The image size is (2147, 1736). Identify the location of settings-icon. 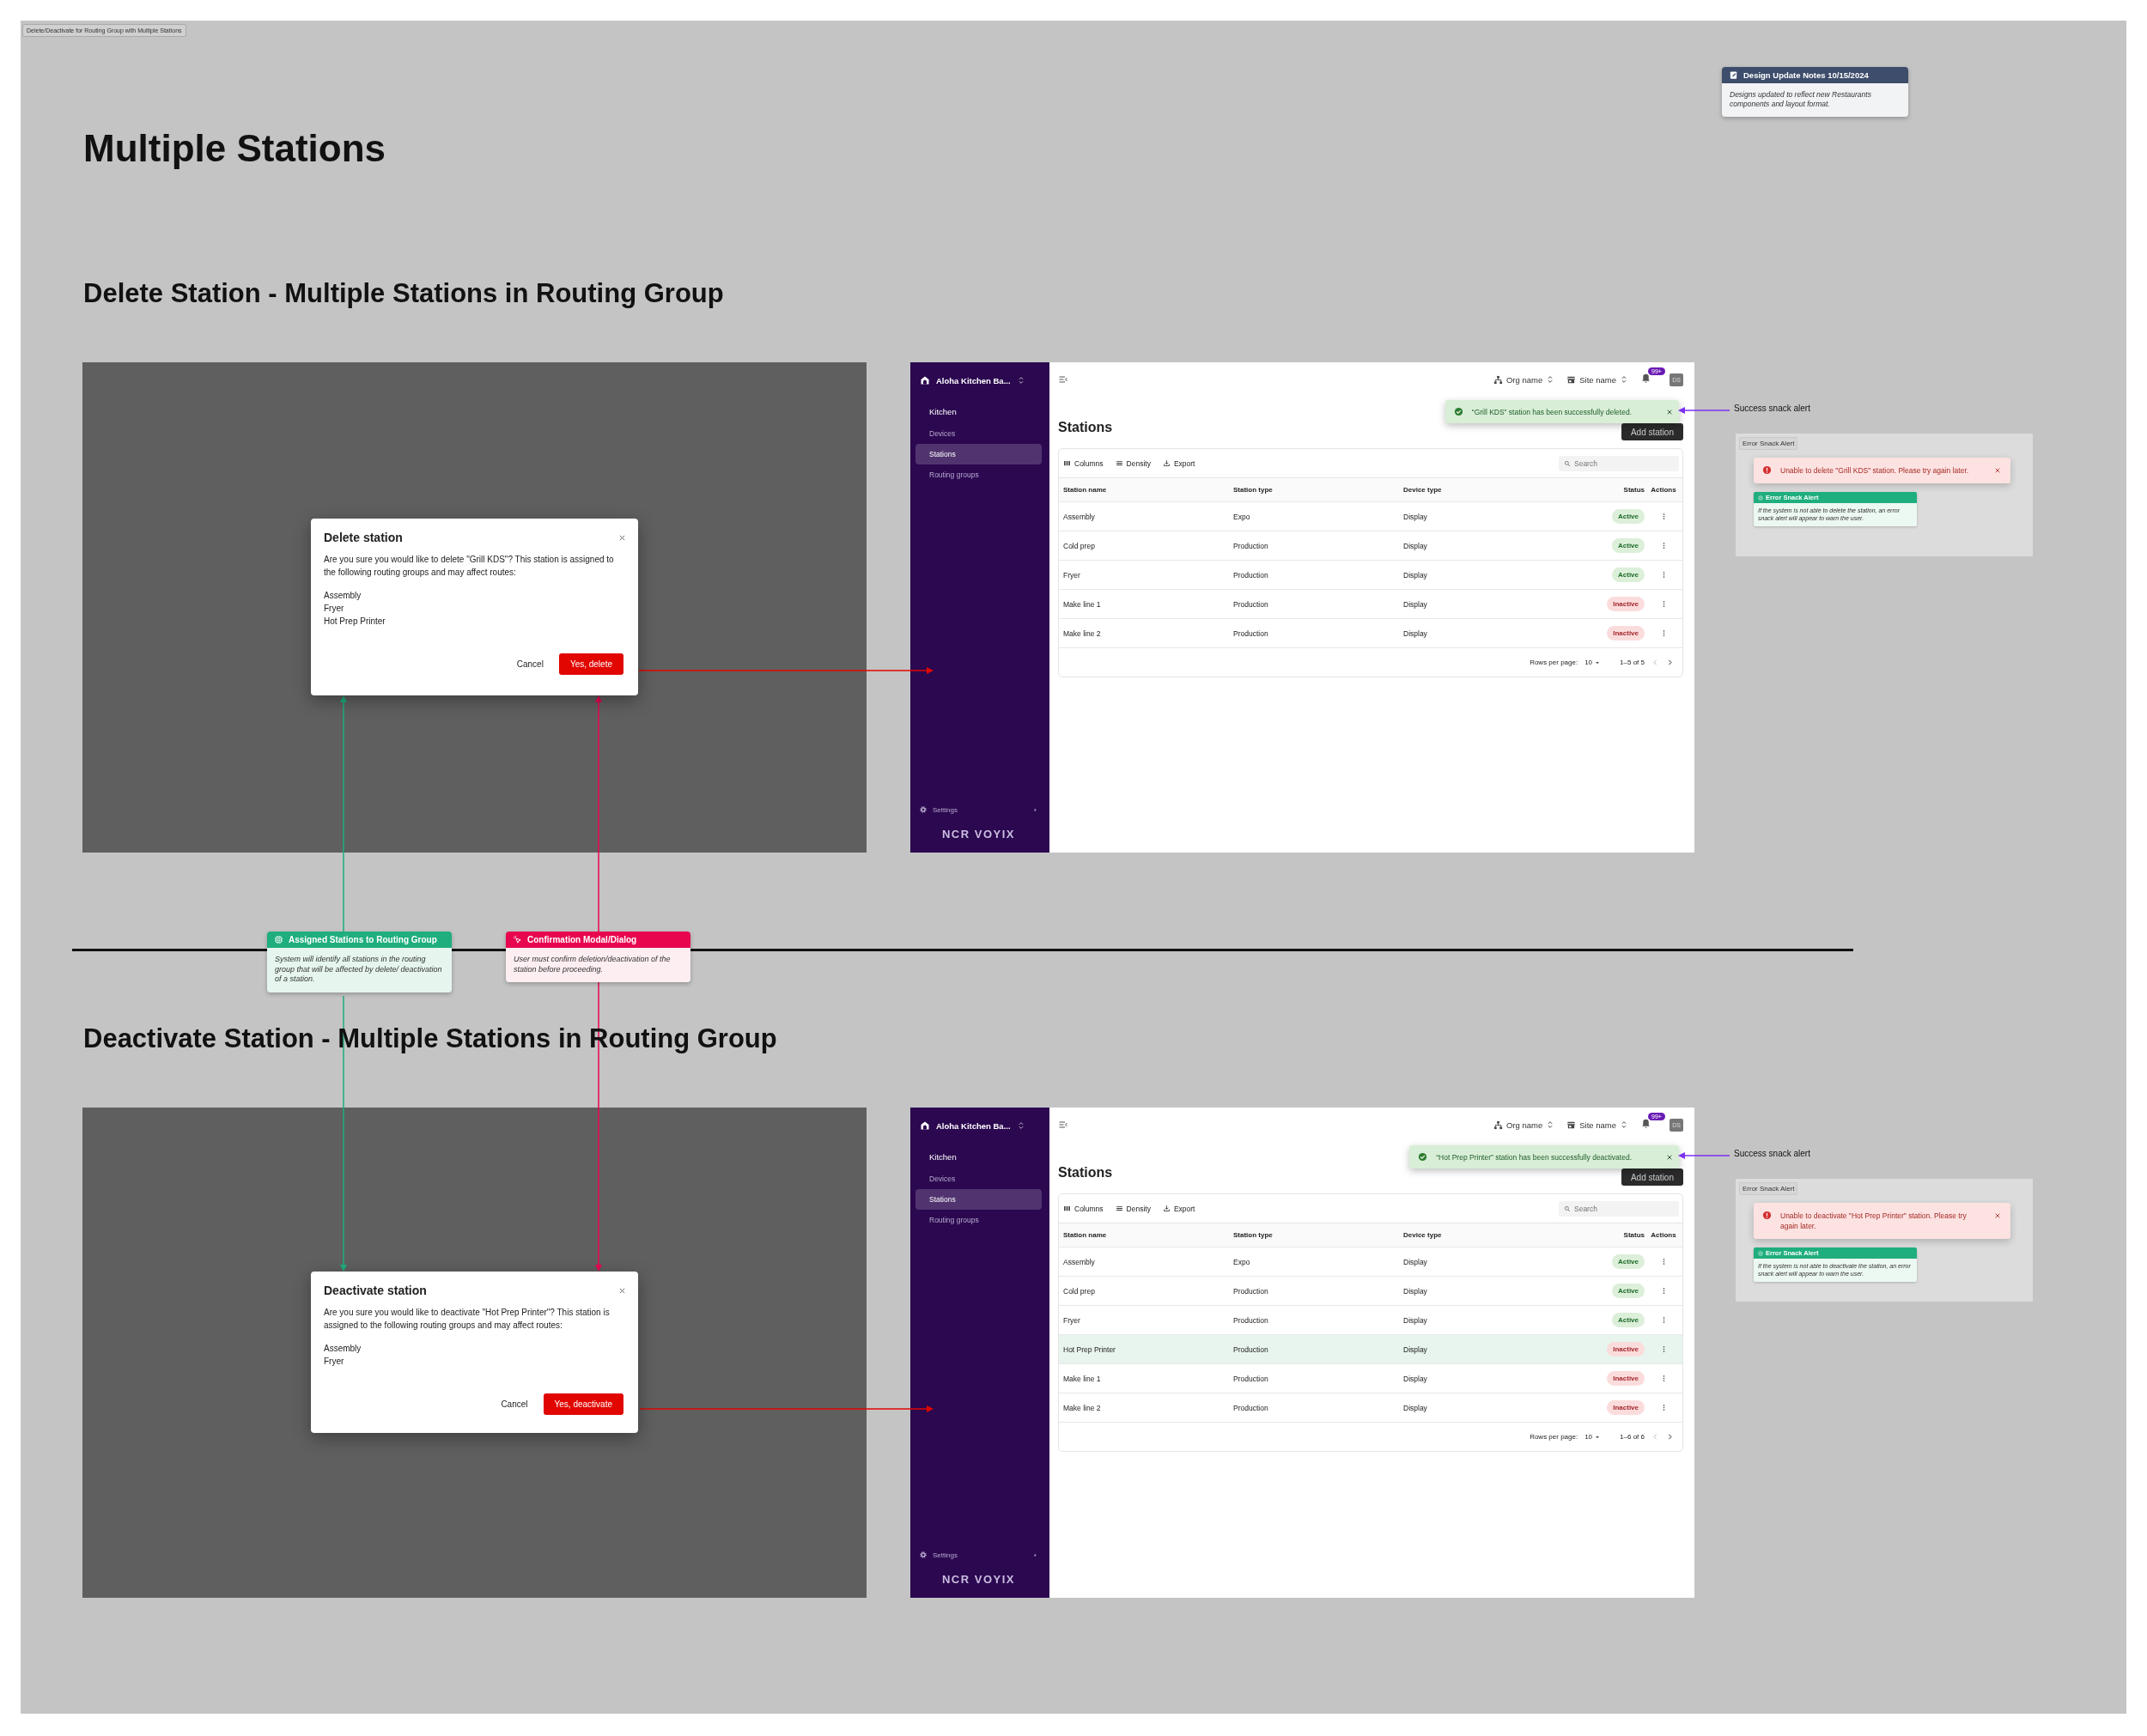
(923, 1555).